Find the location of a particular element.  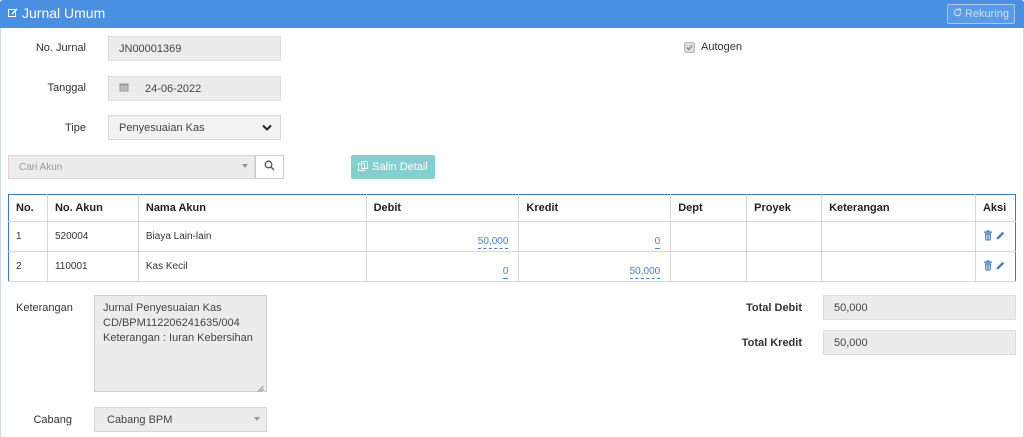

table-row: 1 520004 Biaya Lain-lain 50,000 0 is located at coordinates (512, 236).